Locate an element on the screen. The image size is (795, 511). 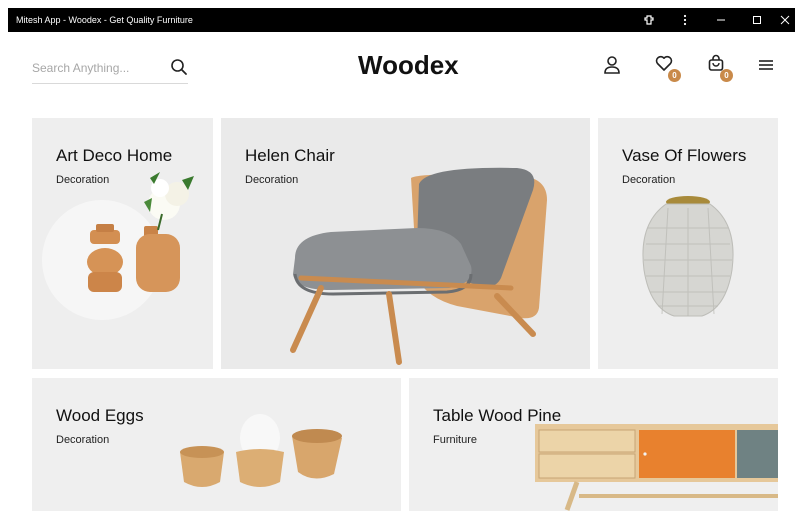
maximize-button is located at coordinates (757, 20).